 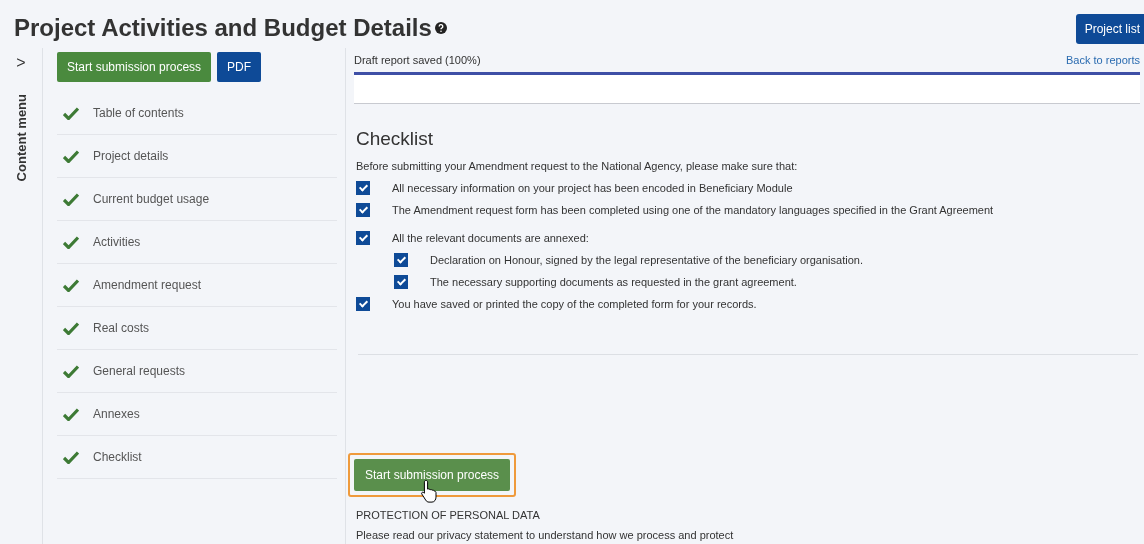 I want to click on menu-item: Annexes, so click(x=197, y=414).